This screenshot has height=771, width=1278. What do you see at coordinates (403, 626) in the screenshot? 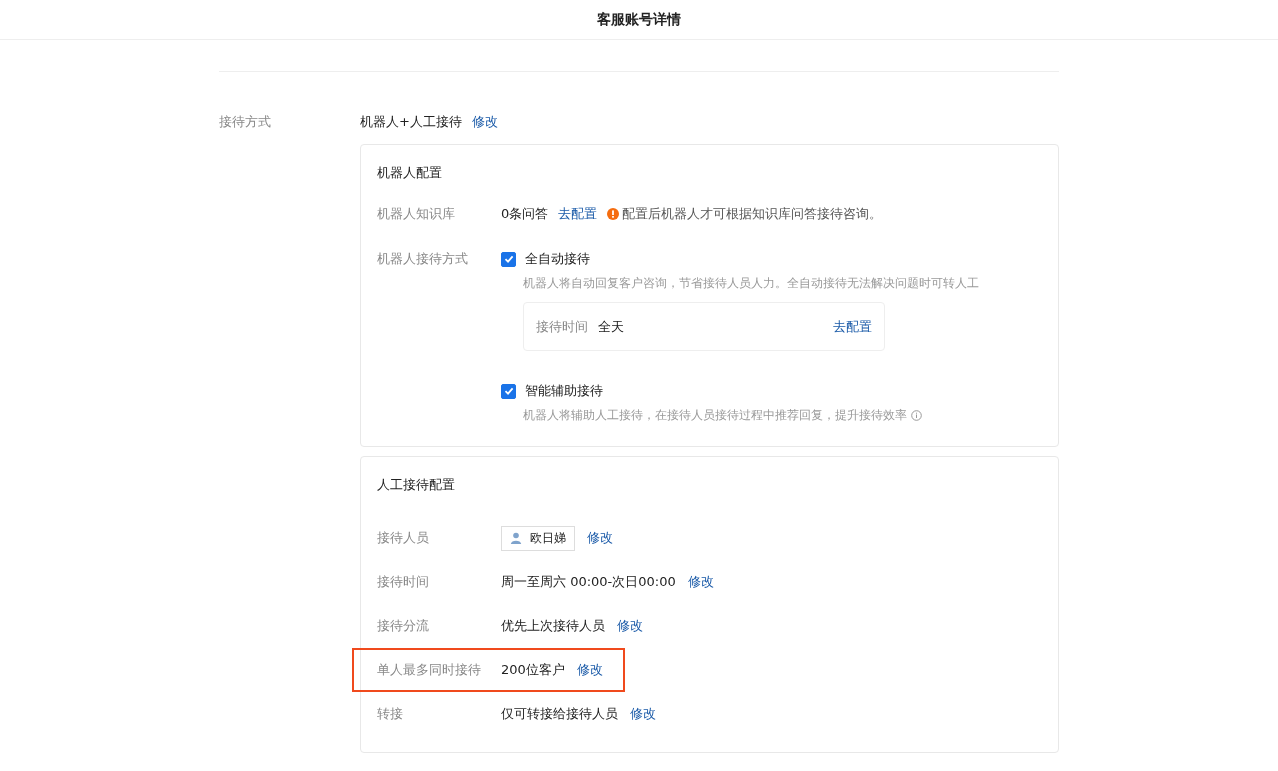
I see `field-label: 接待分流` at bounding box center [403, 626].